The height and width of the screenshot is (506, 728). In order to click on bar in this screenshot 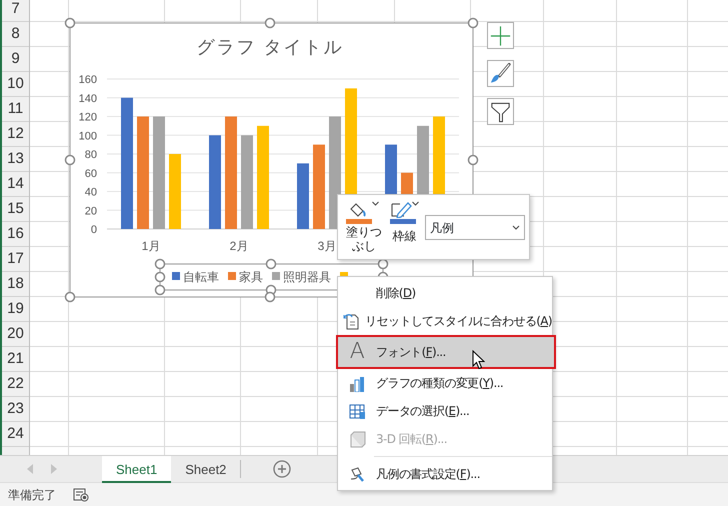, I will do `click(303, 196)`.